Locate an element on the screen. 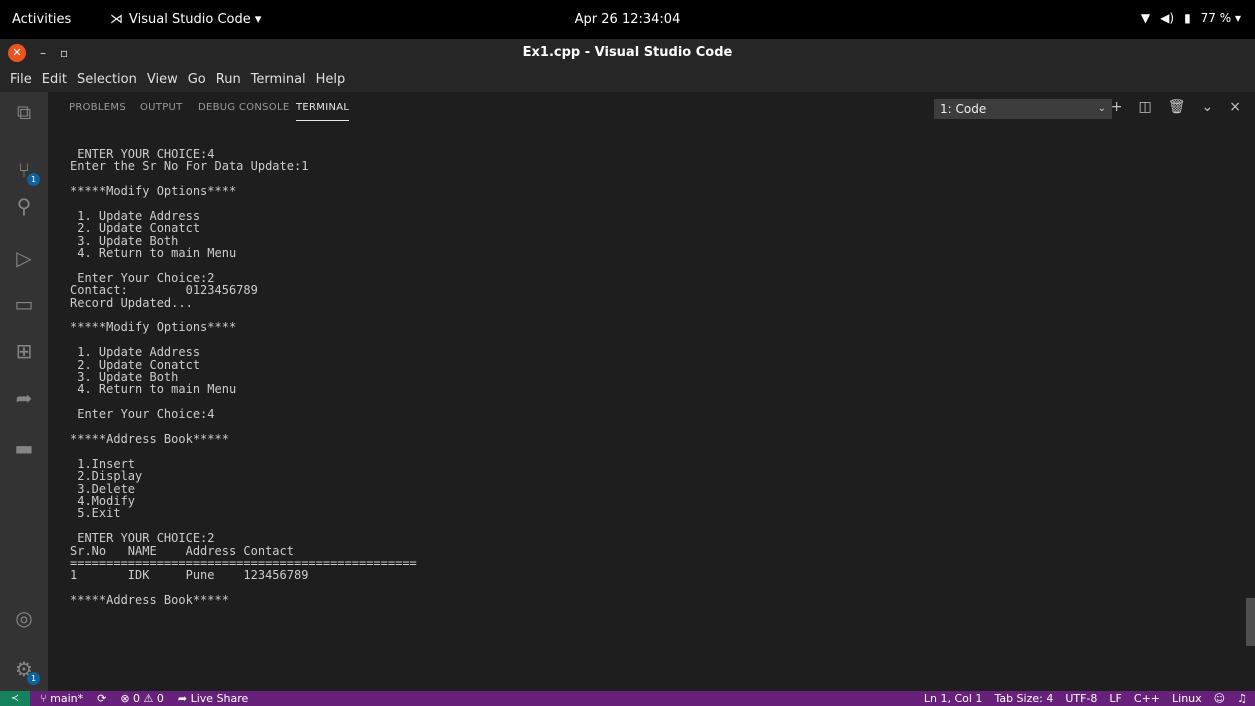 This screenshot has height=706, width=1255. terminal-line: Enter Your Choice:4 is located at coordinates (142, 414).